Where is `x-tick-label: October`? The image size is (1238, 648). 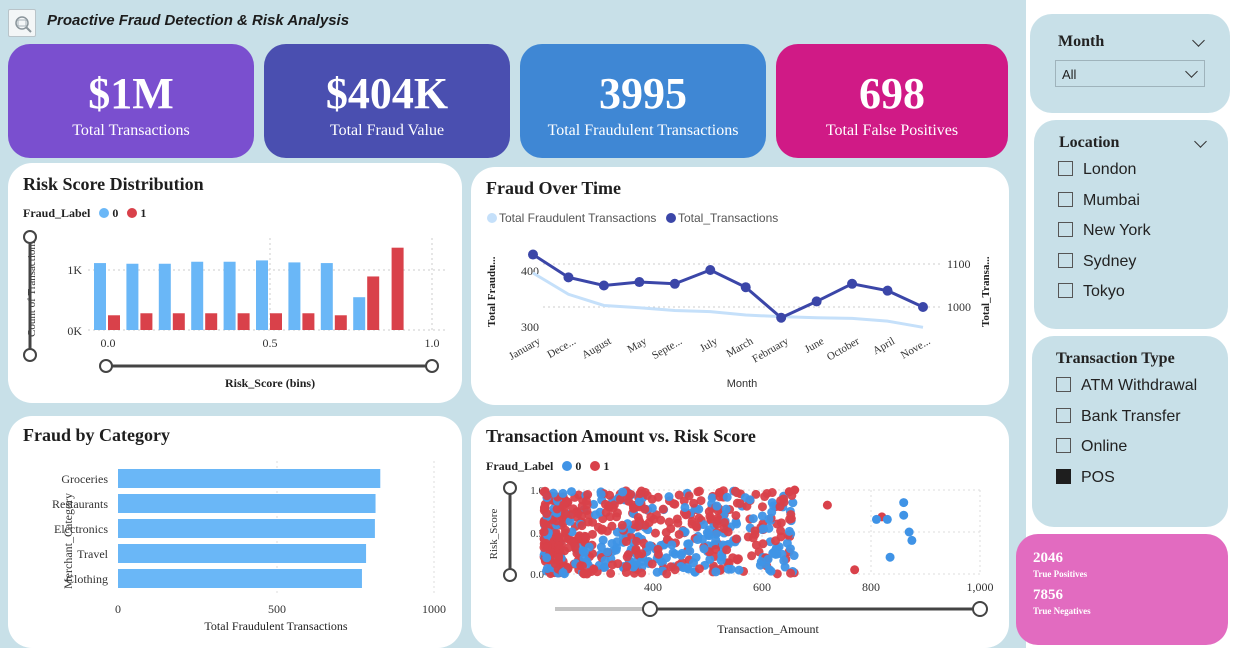
x-tick-label: October is located at coordinates (843, 349).